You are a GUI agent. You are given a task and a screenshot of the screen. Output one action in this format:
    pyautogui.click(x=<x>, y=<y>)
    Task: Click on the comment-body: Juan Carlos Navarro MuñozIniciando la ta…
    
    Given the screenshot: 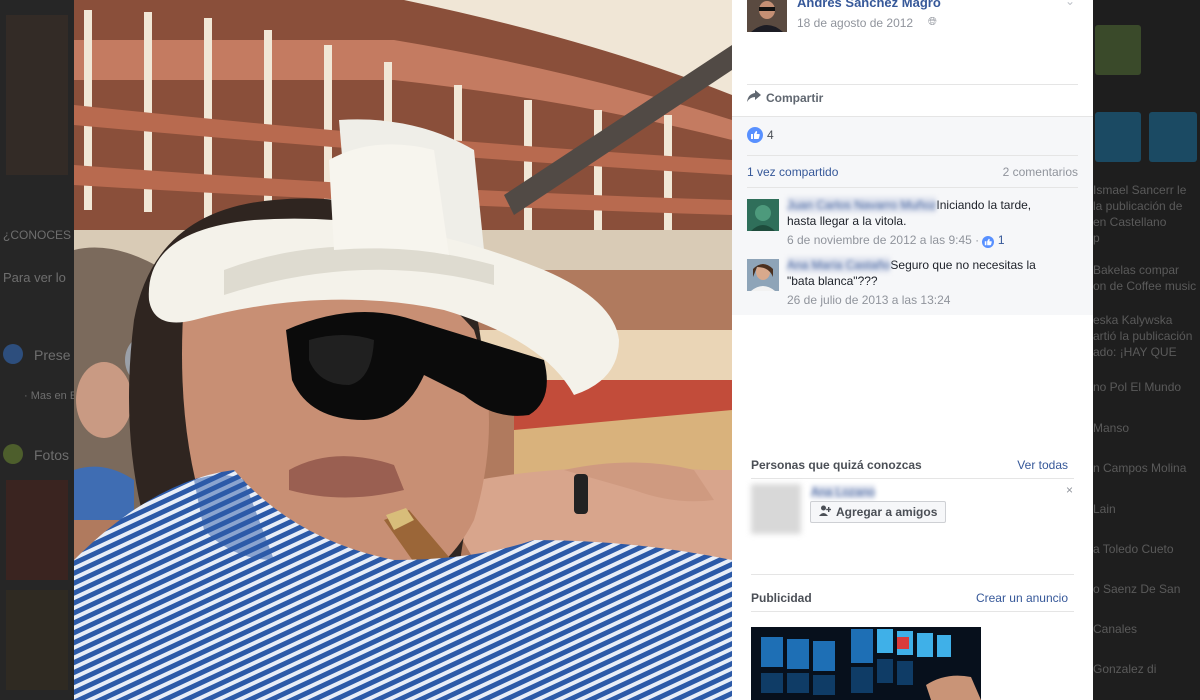 What is the action you would take?
    pyautogui.click(x=922, y=222)
    